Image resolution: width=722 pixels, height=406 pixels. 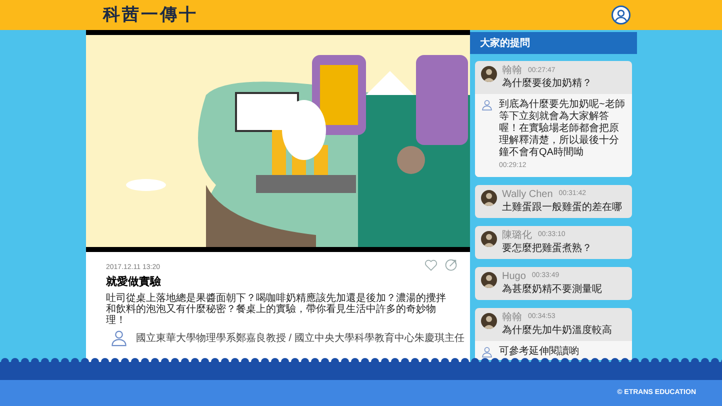 What do you see at coordinates (527, 194) in the screenshot?
I see `user-name: Wally Chen` at bounding box center [527, 194].